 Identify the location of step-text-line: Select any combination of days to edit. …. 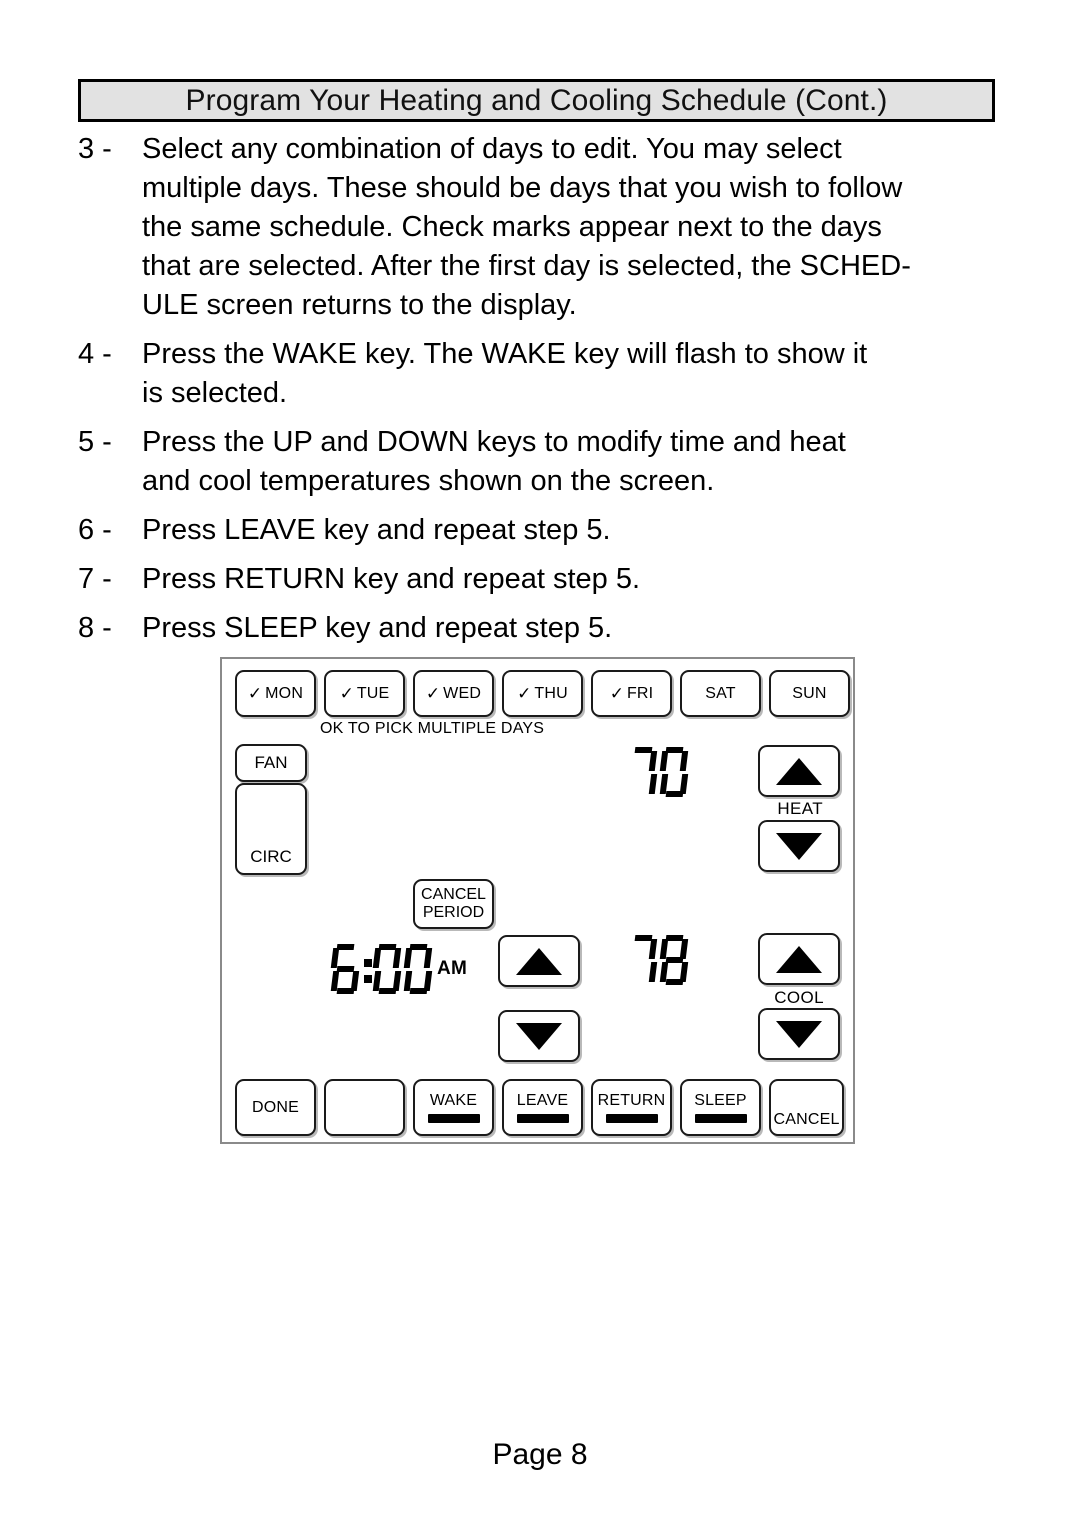
(492, 149).